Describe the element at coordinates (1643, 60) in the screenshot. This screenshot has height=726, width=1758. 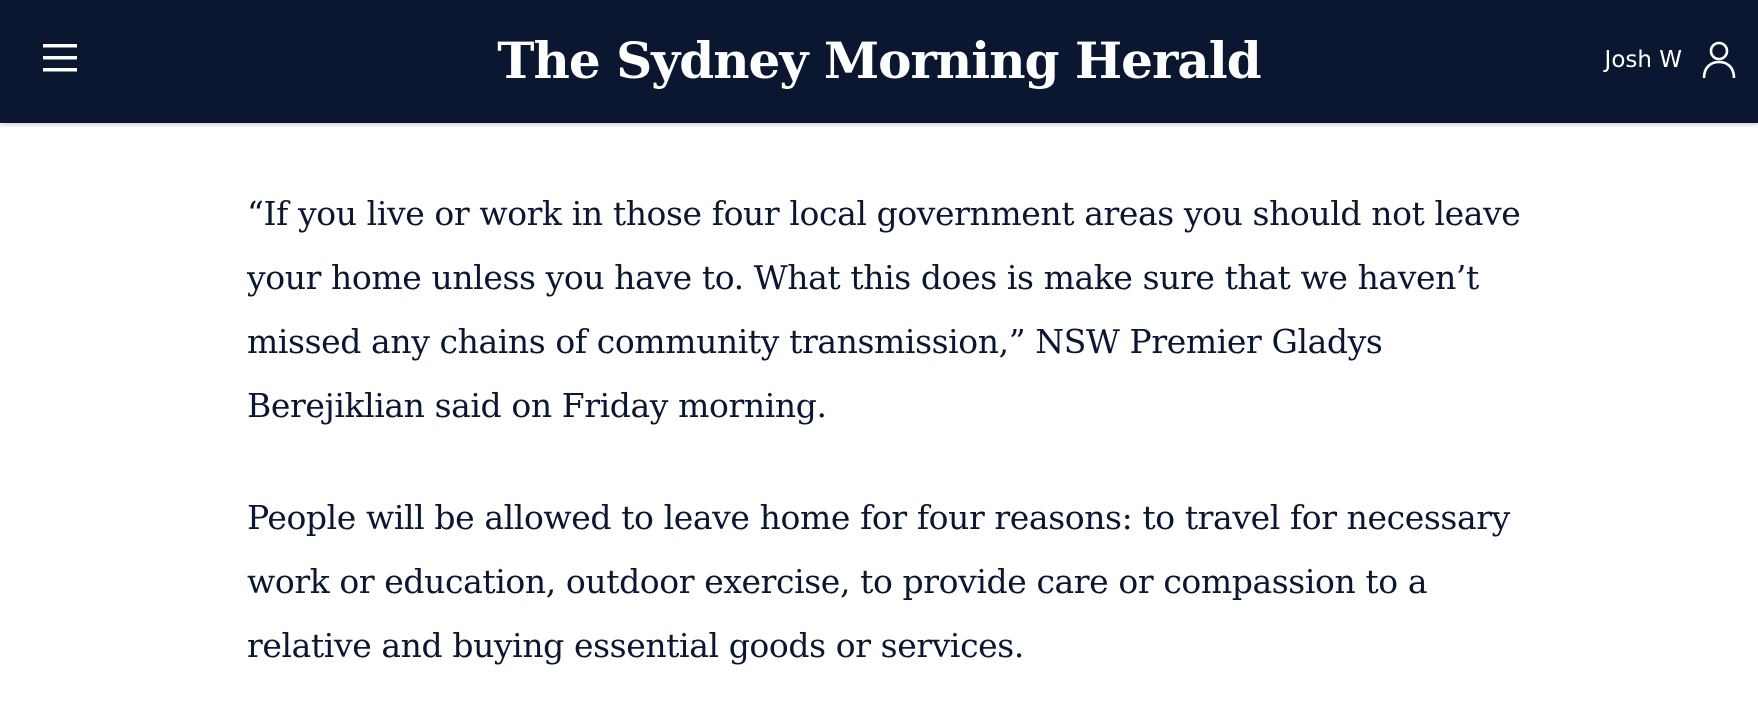
I see `user-name: Josh W` at that location.